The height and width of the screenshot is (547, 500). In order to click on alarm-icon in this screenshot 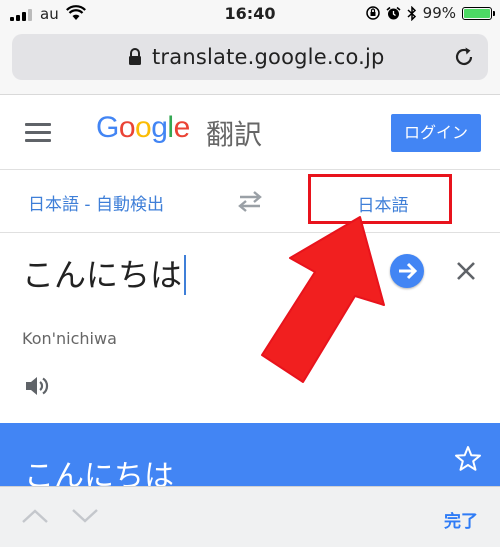, I will do `click(393, 12)`.